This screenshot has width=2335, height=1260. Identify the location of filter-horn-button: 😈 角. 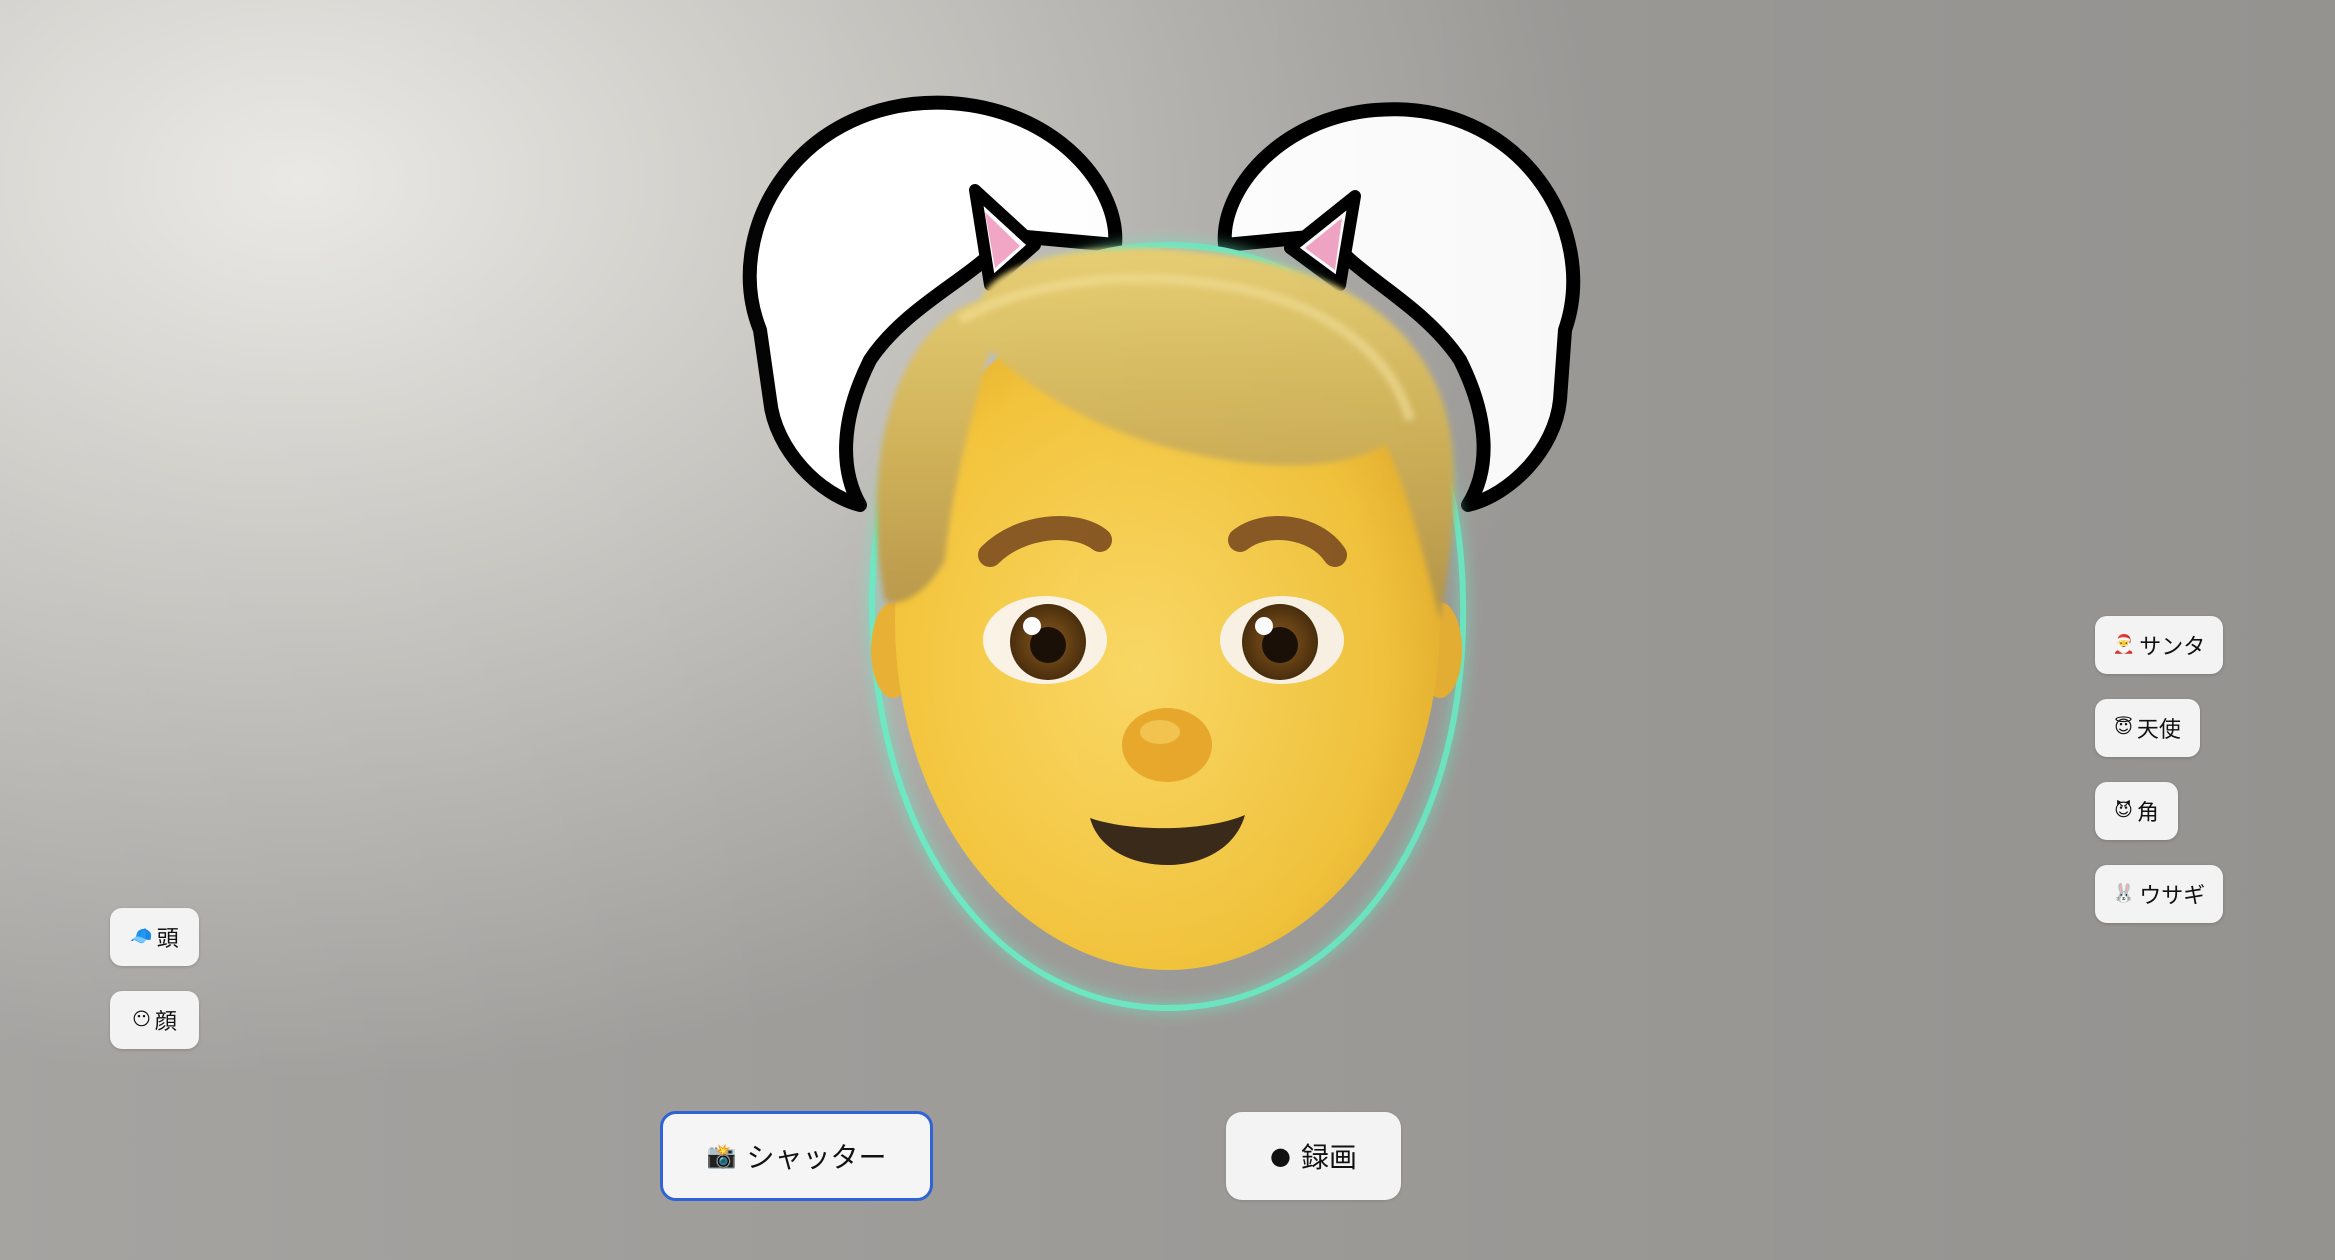
(2136, 811).